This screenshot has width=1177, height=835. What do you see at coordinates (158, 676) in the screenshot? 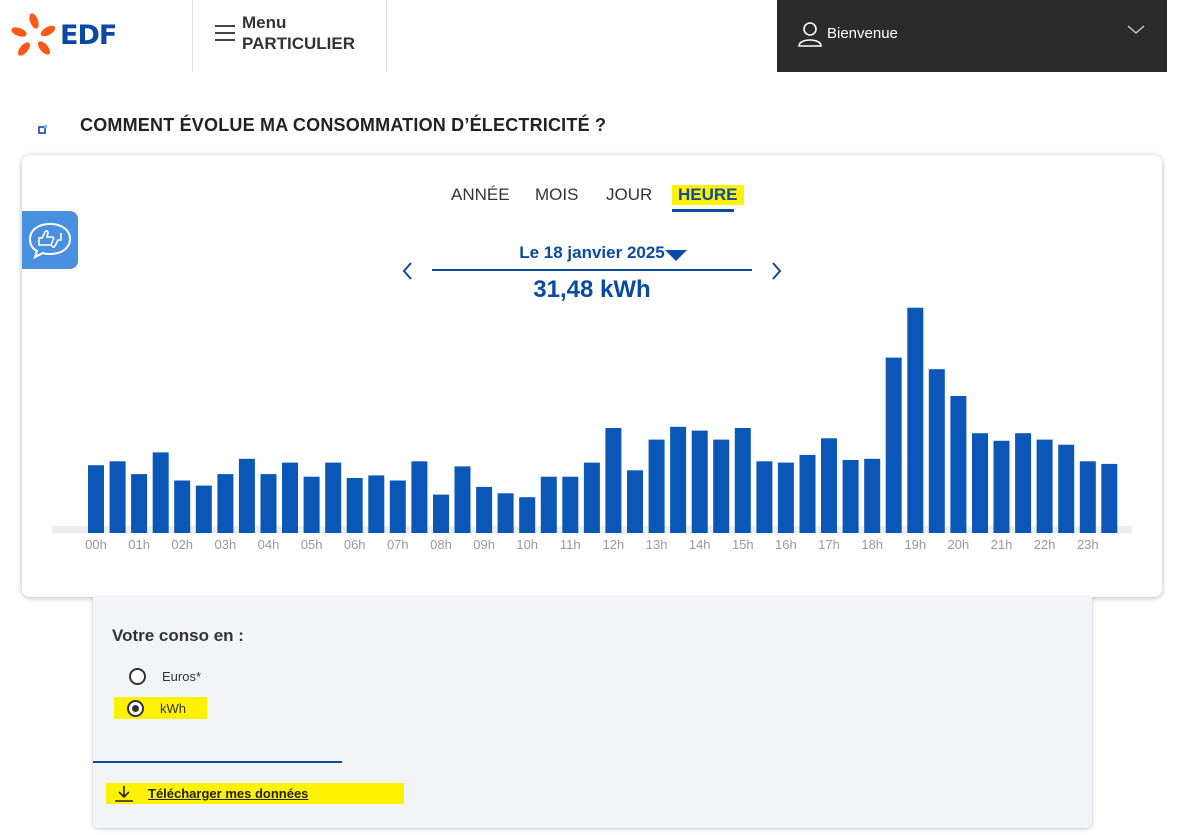
I see `unit-option-euros: Euros*` at bounding box center [158, 676].